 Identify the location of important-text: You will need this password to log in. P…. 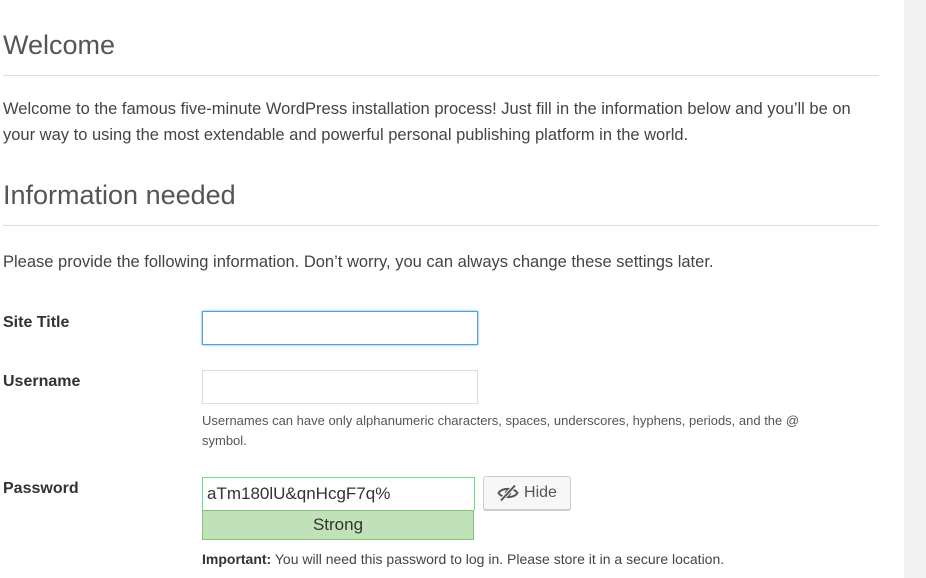
(498, 559).